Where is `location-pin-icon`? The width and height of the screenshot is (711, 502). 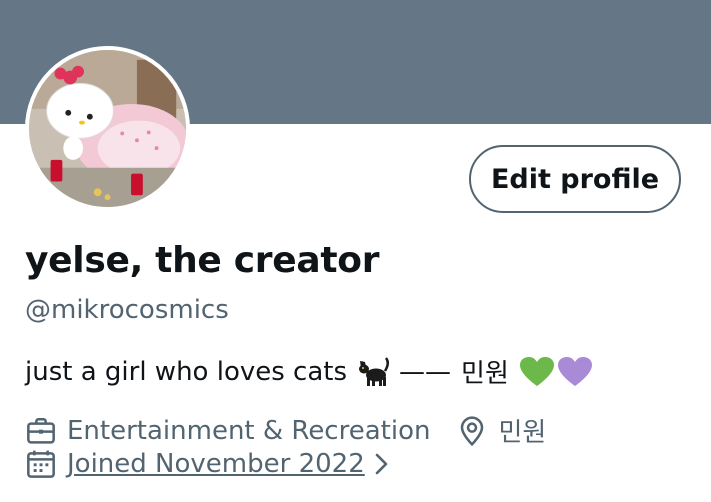 location-pin-icon is located at coordinates (472, 430).